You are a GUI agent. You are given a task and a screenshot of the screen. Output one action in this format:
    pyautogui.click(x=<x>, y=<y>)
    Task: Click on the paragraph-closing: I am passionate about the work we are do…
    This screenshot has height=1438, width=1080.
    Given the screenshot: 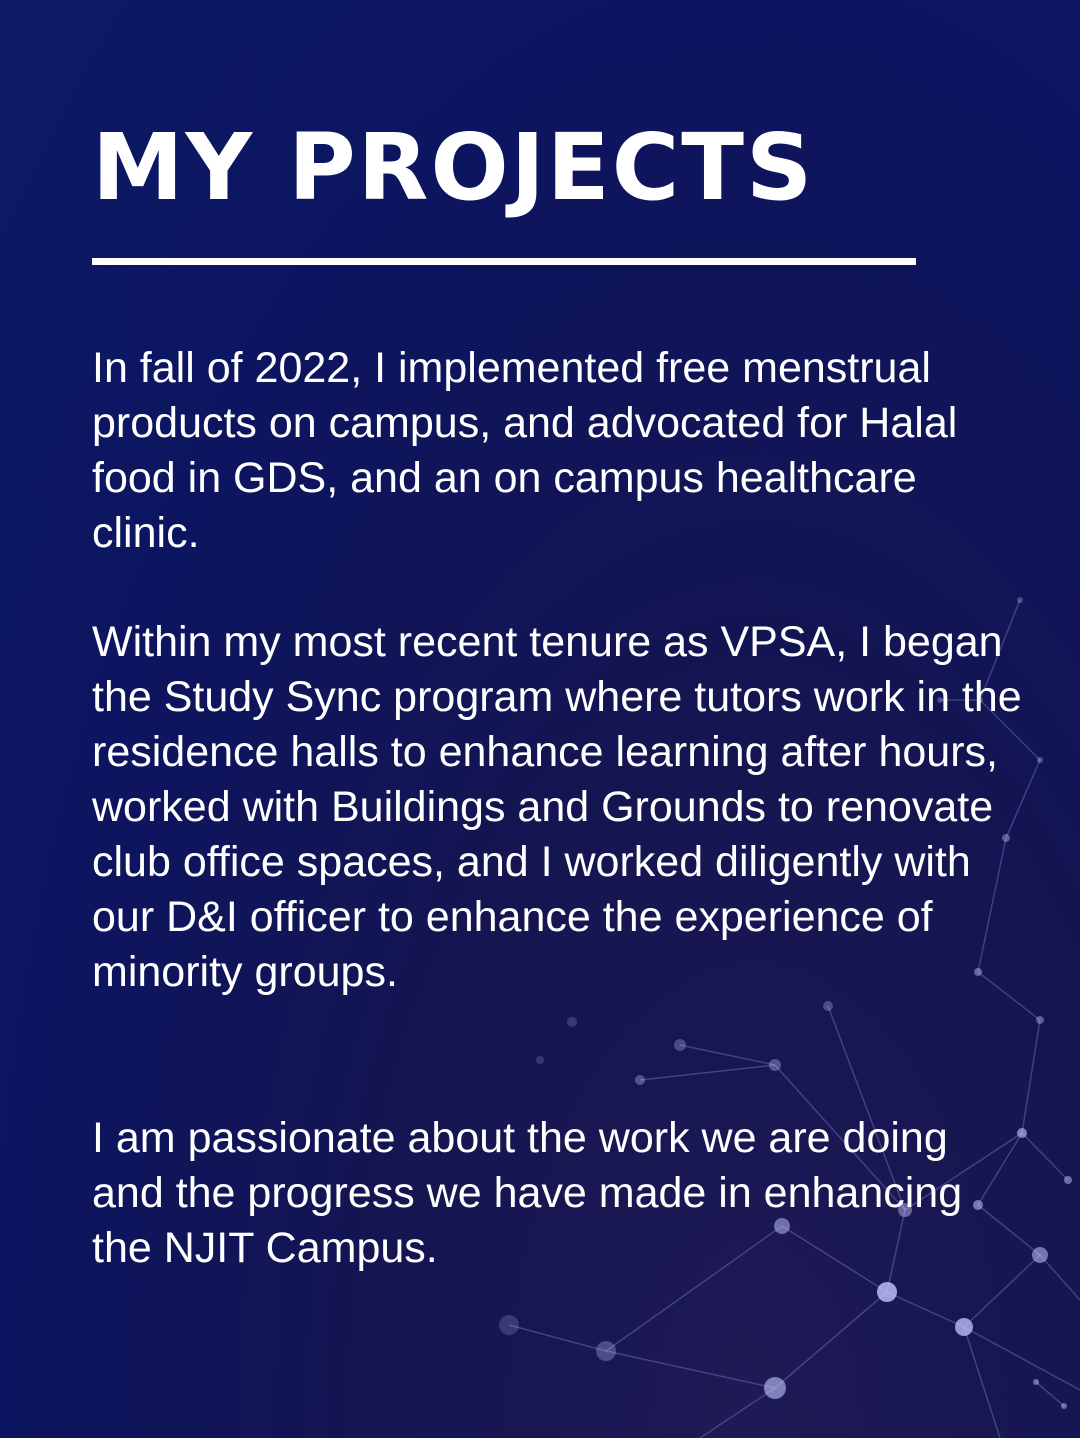 What is the action you would take?
    pyautogui.click(x=527, y=1193)
    